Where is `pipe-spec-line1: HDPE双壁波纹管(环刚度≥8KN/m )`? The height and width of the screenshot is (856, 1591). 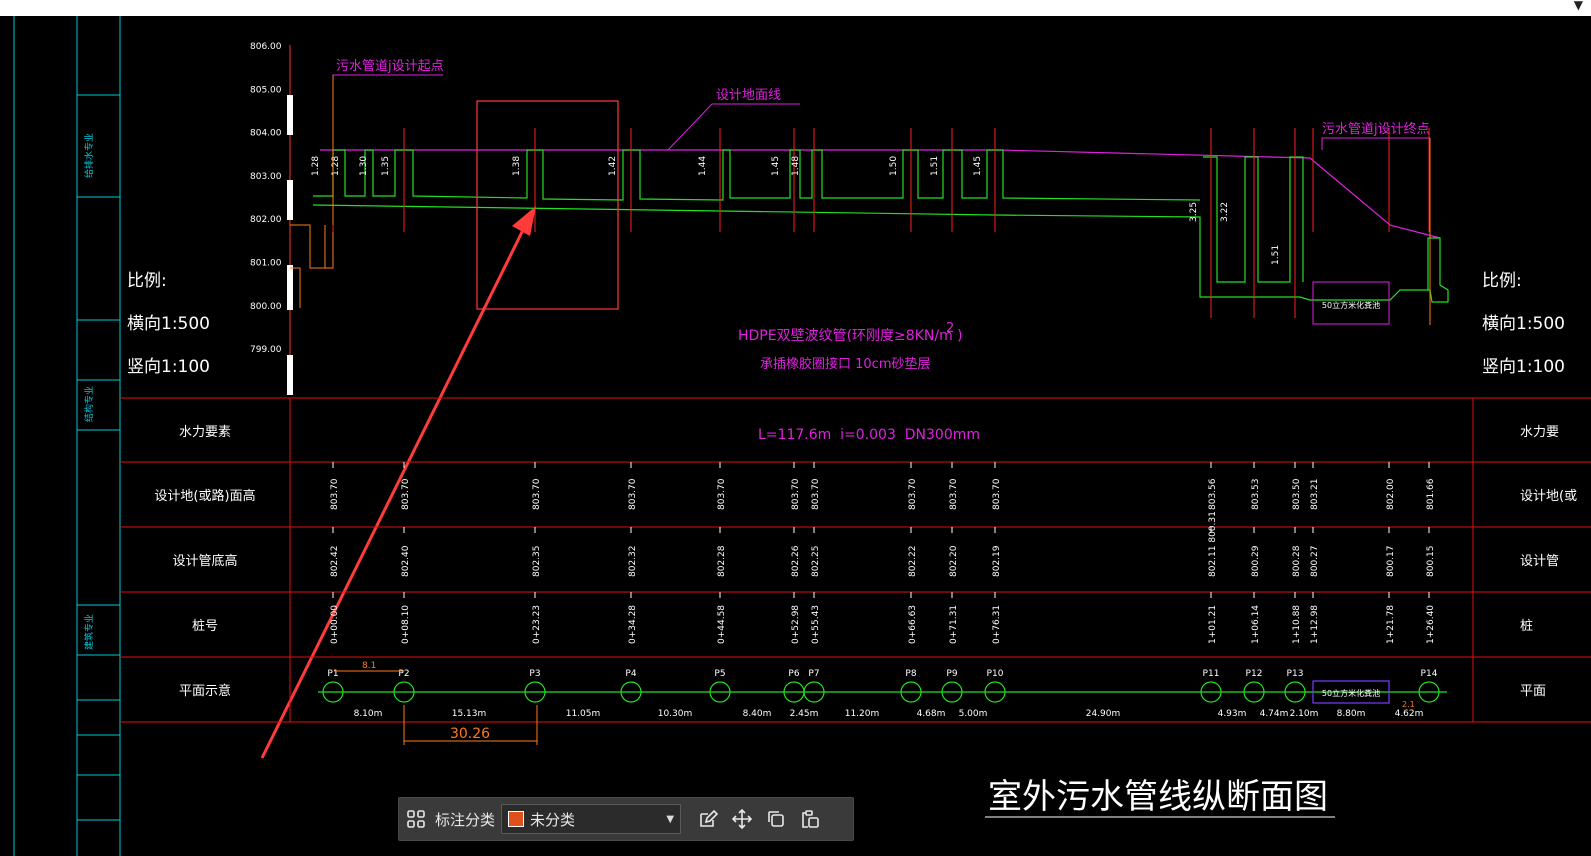
pipe-spec-line1: HDPE双壁波纹管(环刚度≥8KN/m ) is located at coordinates (850, 336).